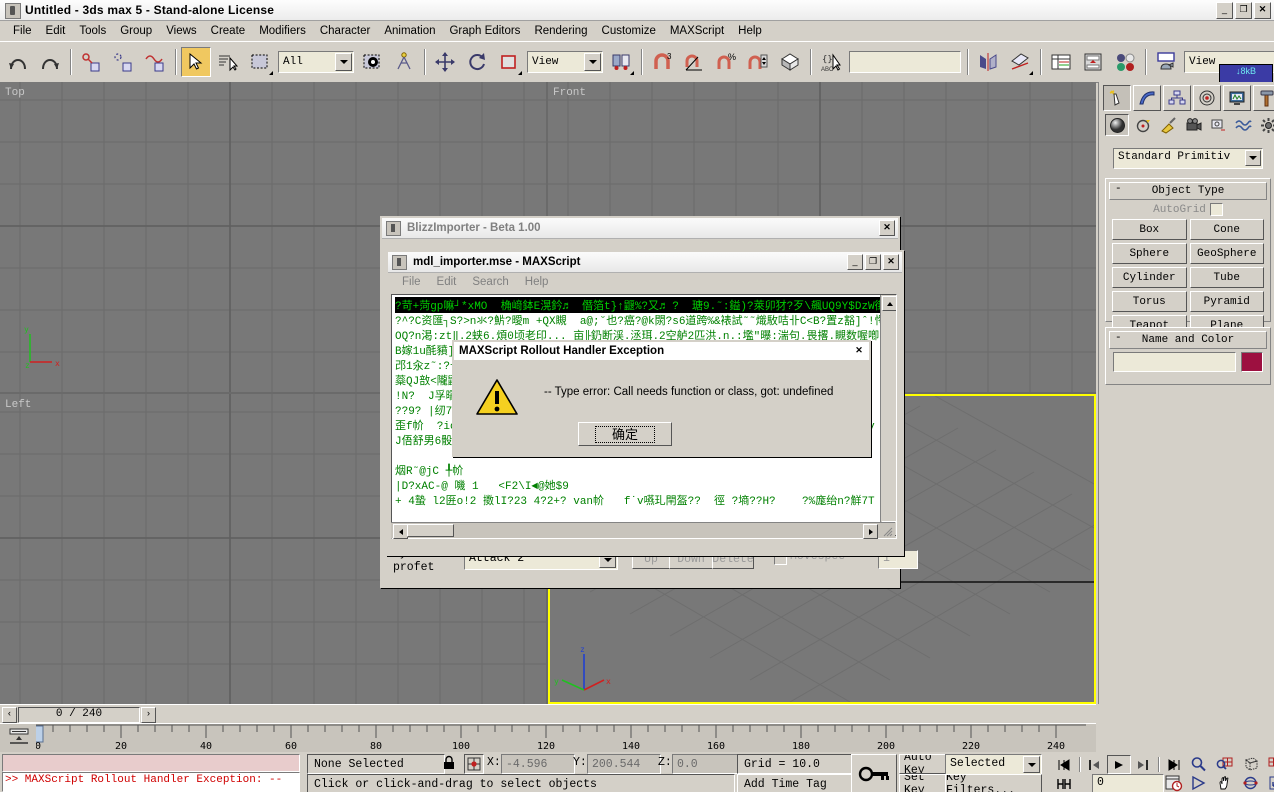 The width and height of the screenshot is (1274, 792). Describe the element at coordinates (509, 62) in the screenshot. I see `select-and-scale-icon` at that location.